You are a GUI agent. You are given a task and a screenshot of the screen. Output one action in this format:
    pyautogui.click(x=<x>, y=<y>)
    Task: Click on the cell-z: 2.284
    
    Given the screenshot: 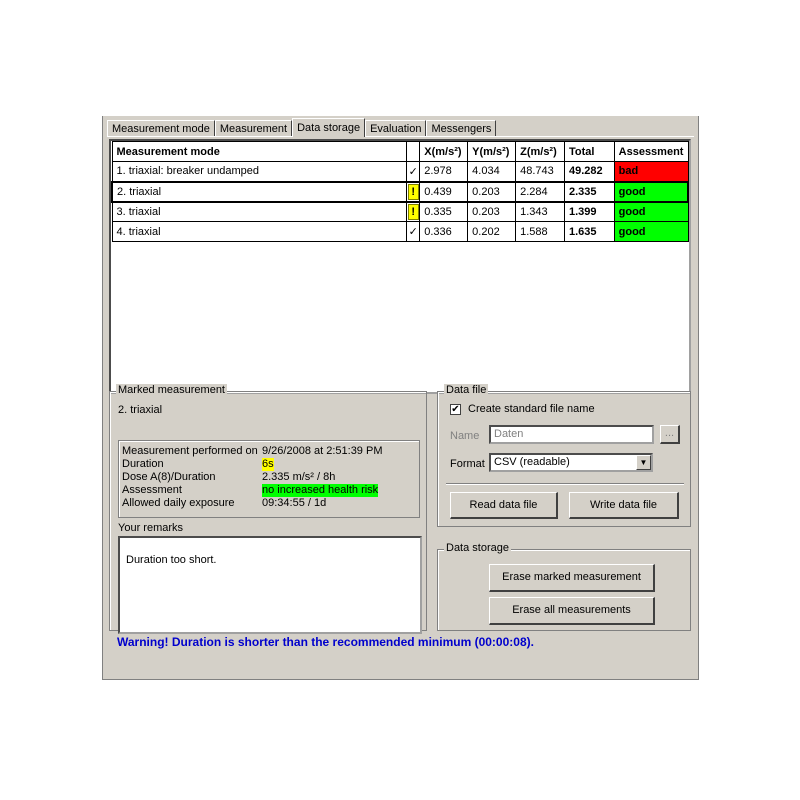 What is the action you would take?
    pyautogui.click(x=540, y=191)
    